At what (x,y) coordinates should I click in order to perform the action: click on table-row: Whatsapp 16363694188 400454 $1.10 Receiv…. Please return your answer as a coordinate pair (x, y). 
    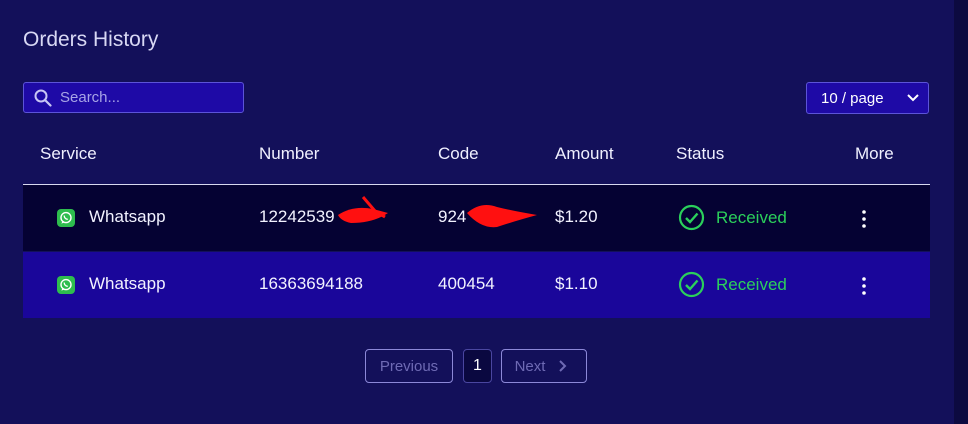
    Looking at the image, I should click on (476, 285).